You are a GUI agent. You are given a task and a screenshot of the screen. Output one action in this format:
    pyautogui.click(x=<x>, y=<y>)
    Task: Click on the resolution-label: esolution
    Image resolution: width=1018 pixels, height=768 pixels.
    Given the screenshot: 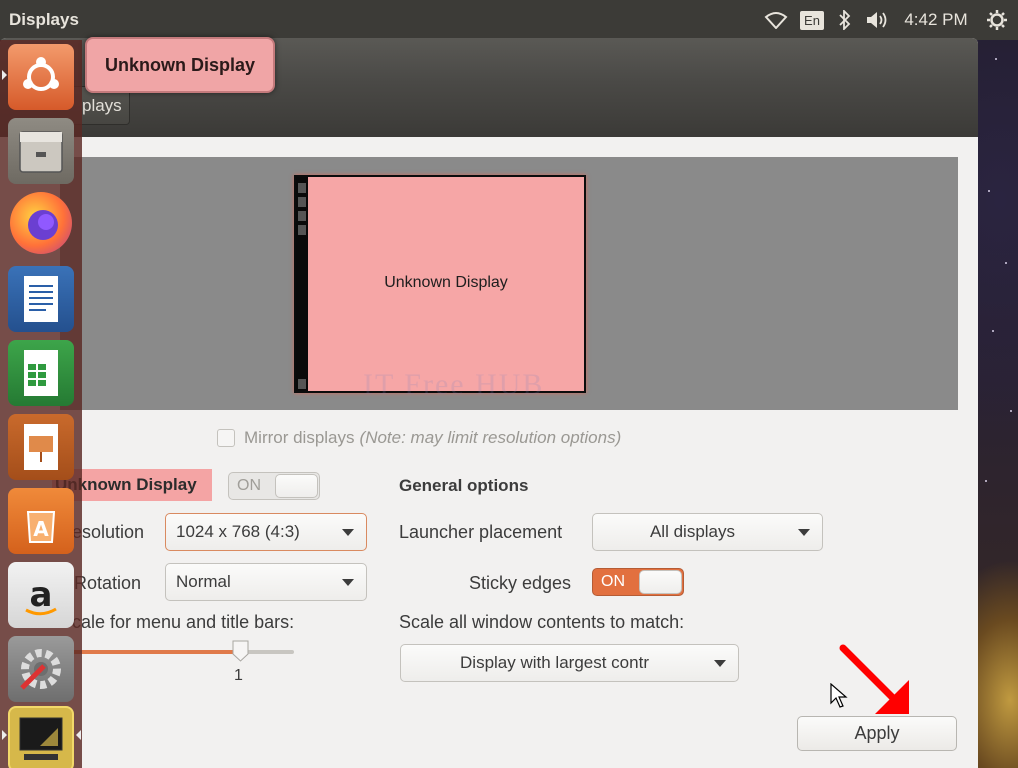 What is the action you would take?
    pyautogui.click(x=108, y=532)
    